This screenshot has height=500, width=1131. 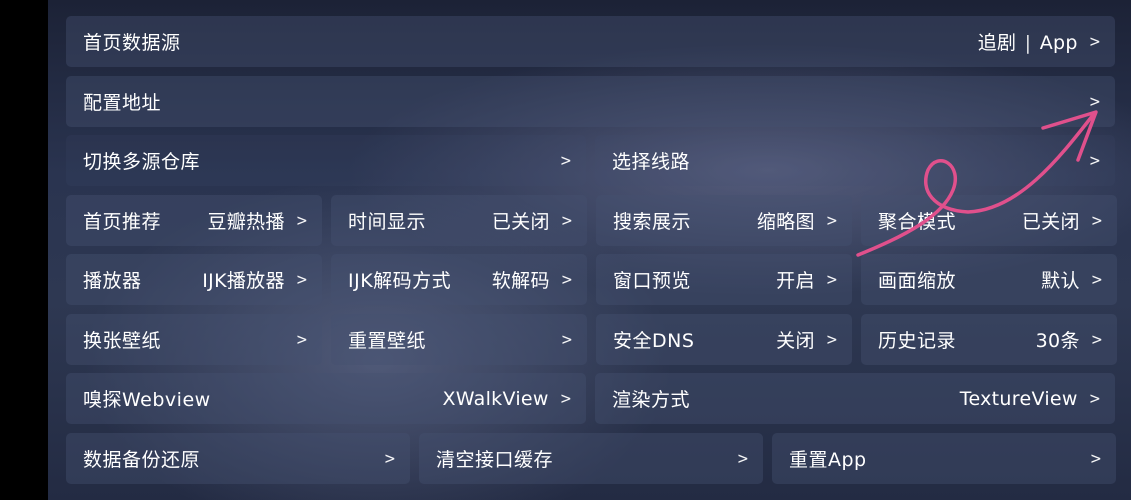 I want to click on aggregate-mode-value: 已关闭, so click(x=1050, y=222).